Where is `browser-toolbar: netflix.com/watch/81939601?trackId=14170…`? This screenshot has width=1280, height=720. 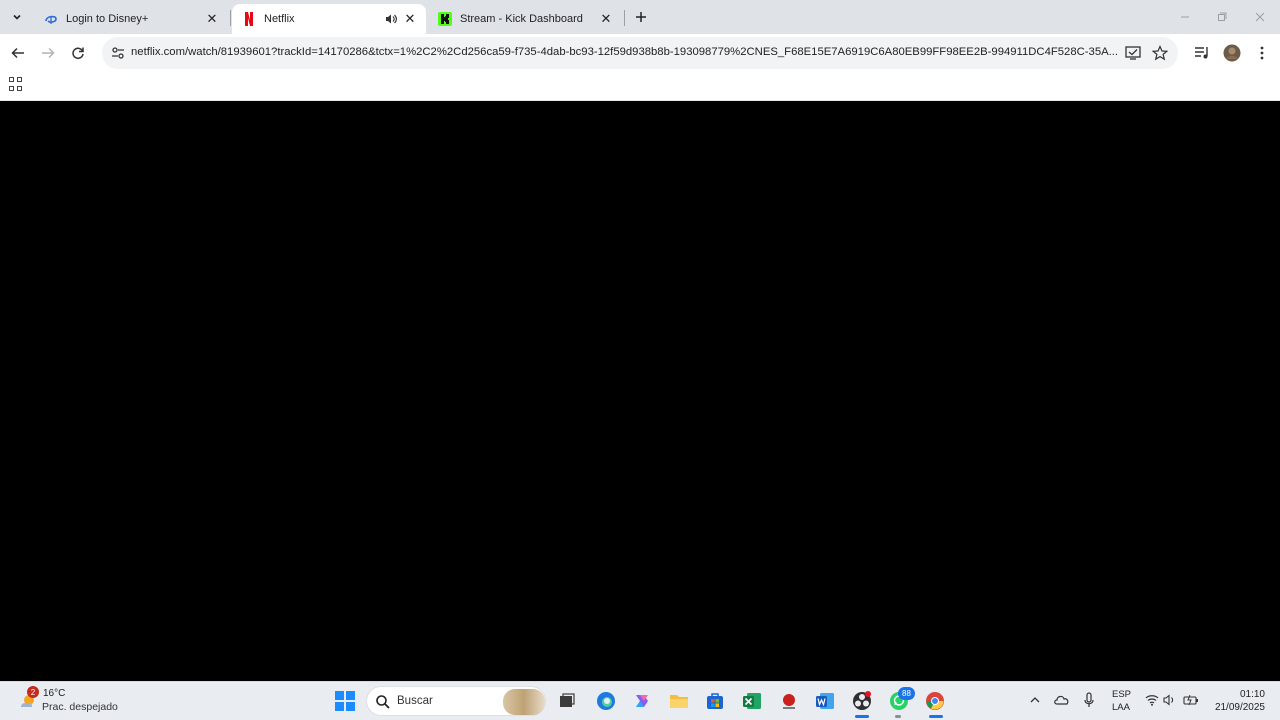
browser-toolbar: netflix.com/watch/81939601?trackId=14170… is located at coordinates (640, 53).